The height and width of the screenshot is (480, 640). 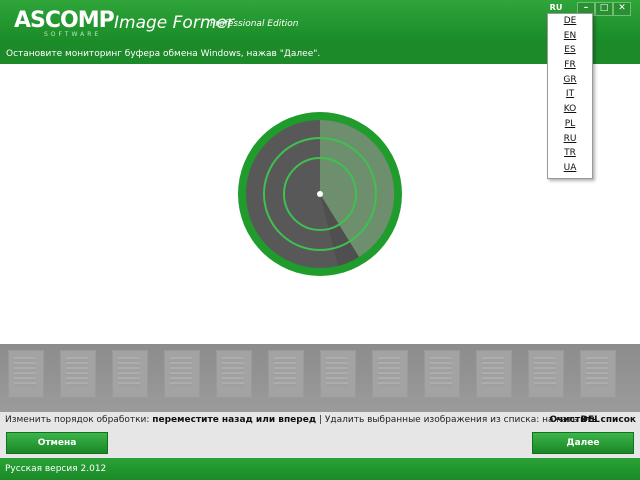 I want to click on radar-scan-icon, so click(x=320, y=194).